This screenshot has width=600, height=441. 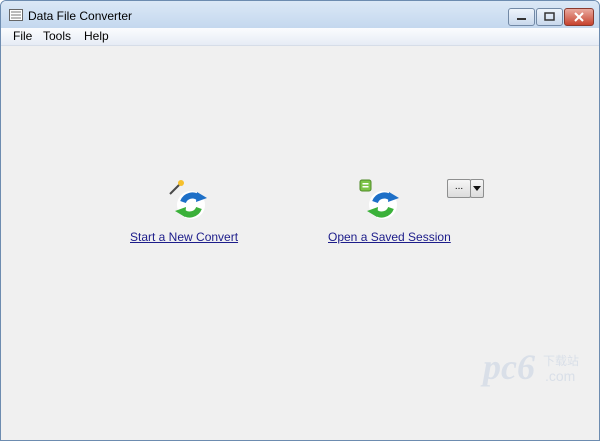 I want to click on maximize-icon, so click(x=549, y=16).